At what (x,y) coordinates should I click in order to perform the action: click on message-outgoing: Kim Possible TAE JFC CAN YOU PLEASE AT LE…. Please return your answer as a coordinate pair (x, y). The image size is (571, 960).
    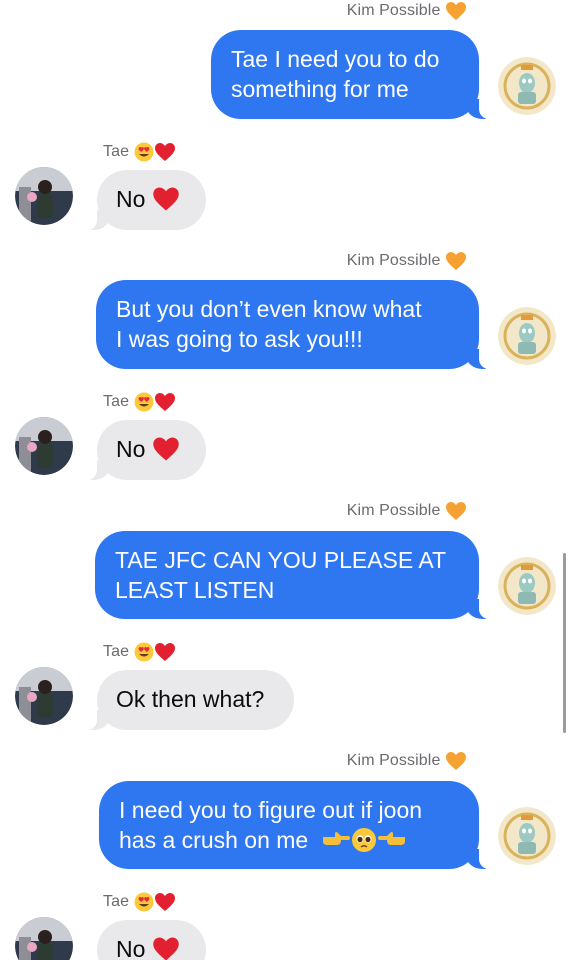
    Looking at the image, I should click on (285, 562).